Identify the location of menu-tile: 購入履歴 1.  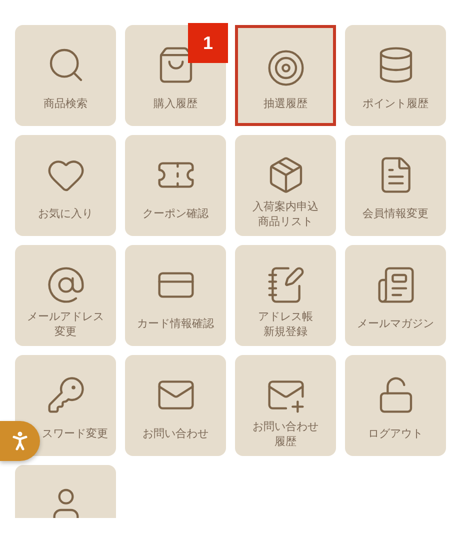
(175, 75).